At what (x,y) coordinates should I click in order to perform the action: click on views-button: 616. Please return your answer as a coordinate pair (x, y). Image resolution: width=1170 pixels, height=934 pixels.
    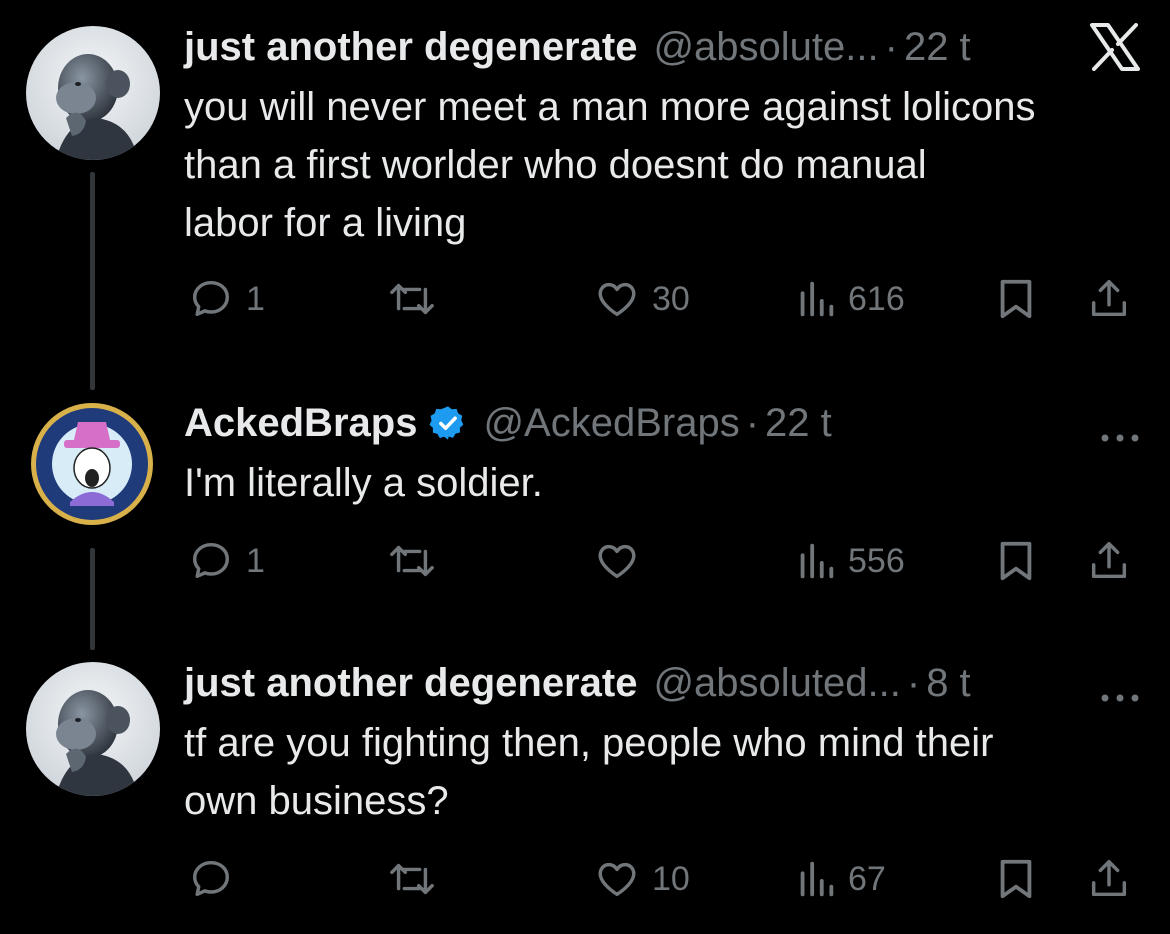
    Looking at the image, I should click on (850, 299).